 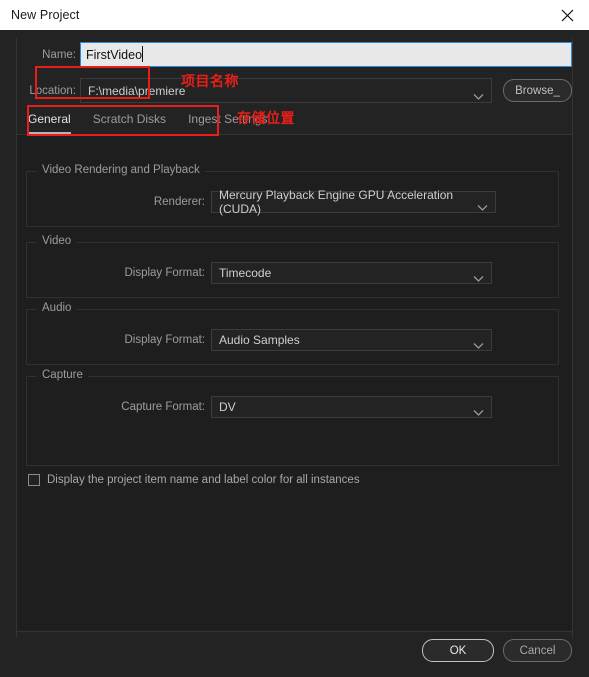 What do you see at coordinates (129, 123) in the screenshot?
I see `tab-scratch-disks: Scratch Disks` at bounding box center [129, 123].